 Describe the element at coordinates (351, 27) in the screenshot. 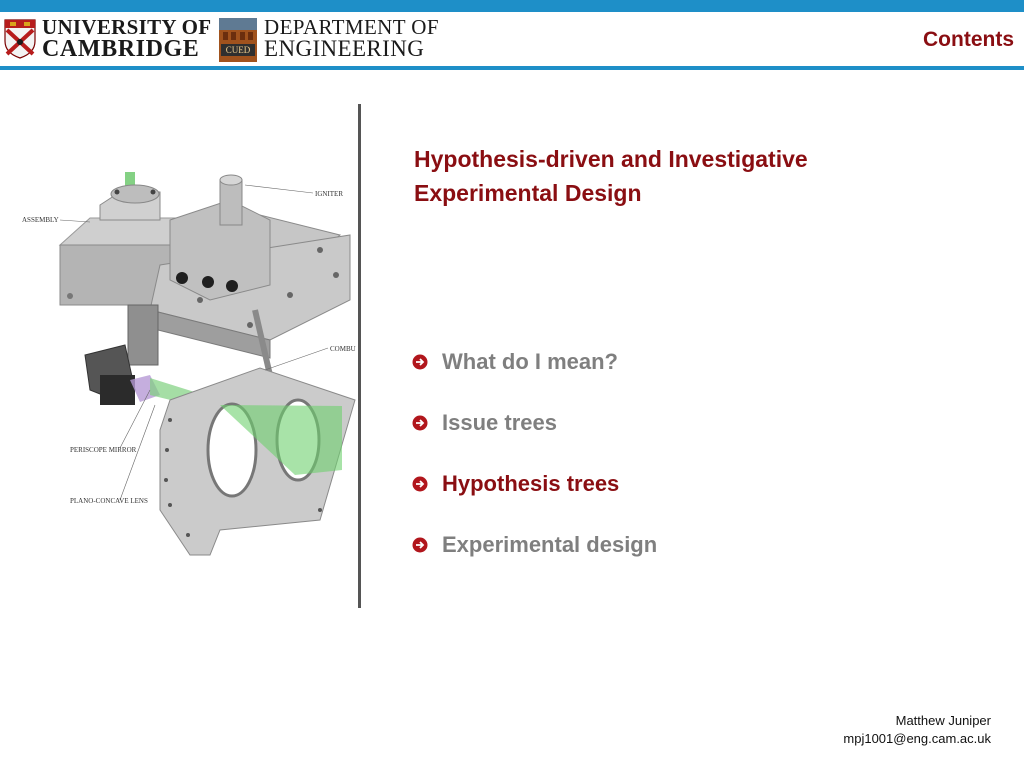

I see `department-line-1: DEPARTMENT OF` at that location.